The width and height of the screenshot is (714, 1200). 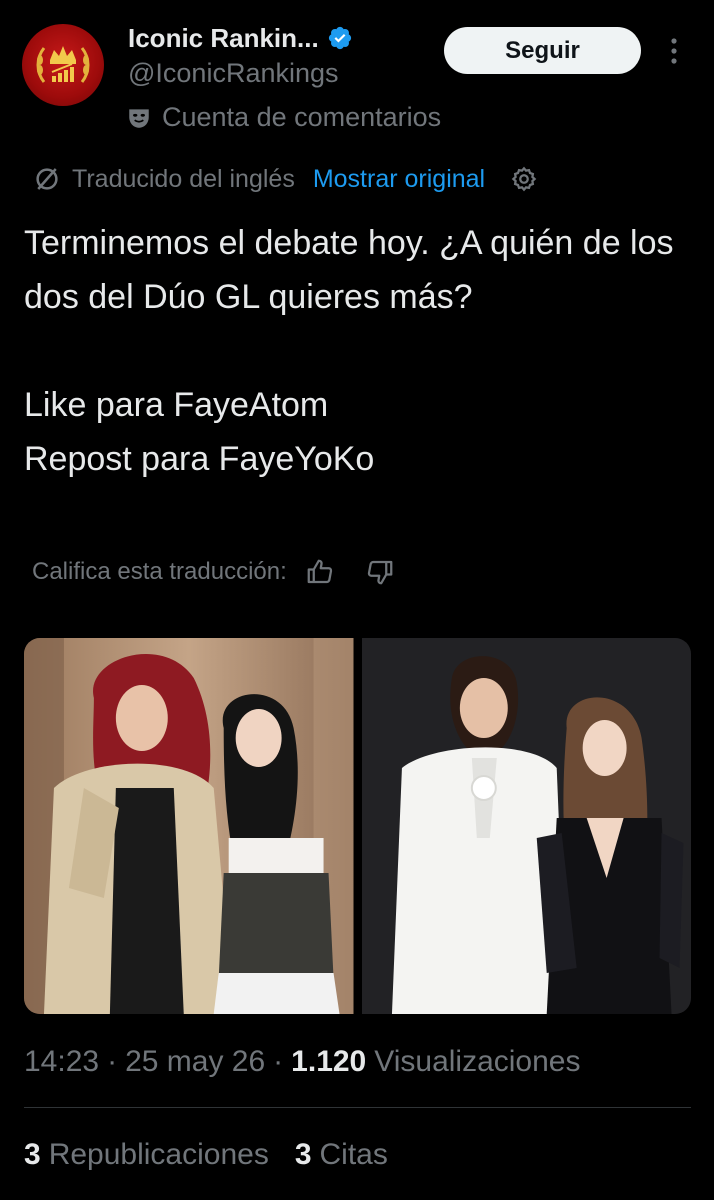 I want to click on crown-logo-icon, so click(x=63, y=64).